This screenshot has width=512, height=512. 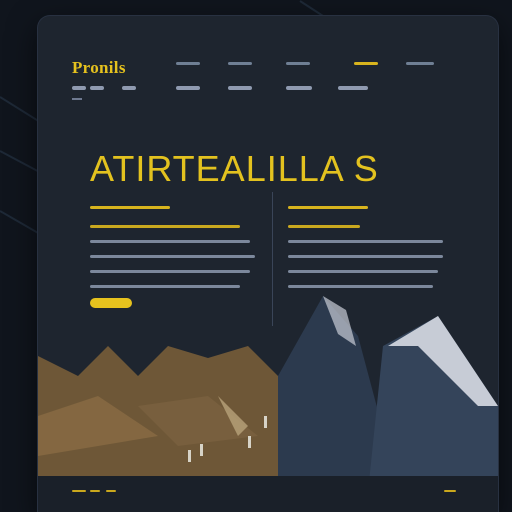 What do you see at coordinates (234, 168) in the screenshot?
I see `hero-title: ATIRTEALILLA S` at bounding box center [234, 168].